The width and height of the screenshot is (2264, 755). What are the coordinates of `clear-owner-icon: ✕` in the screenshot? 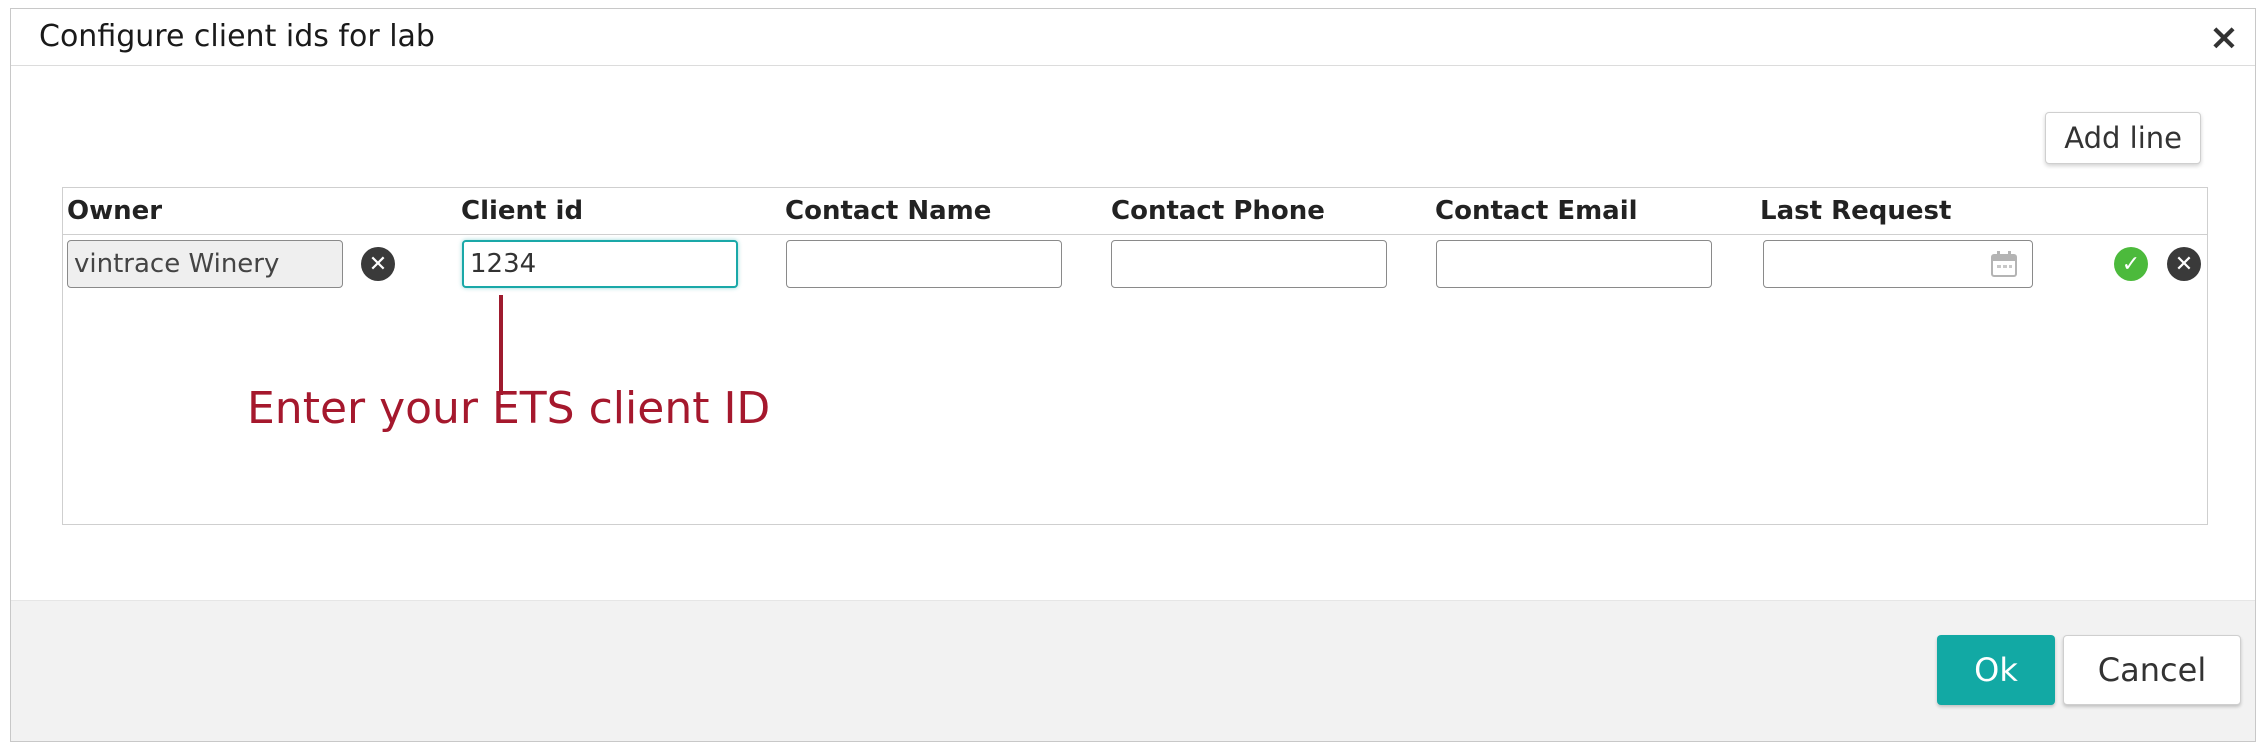 It's located at (378, 264).